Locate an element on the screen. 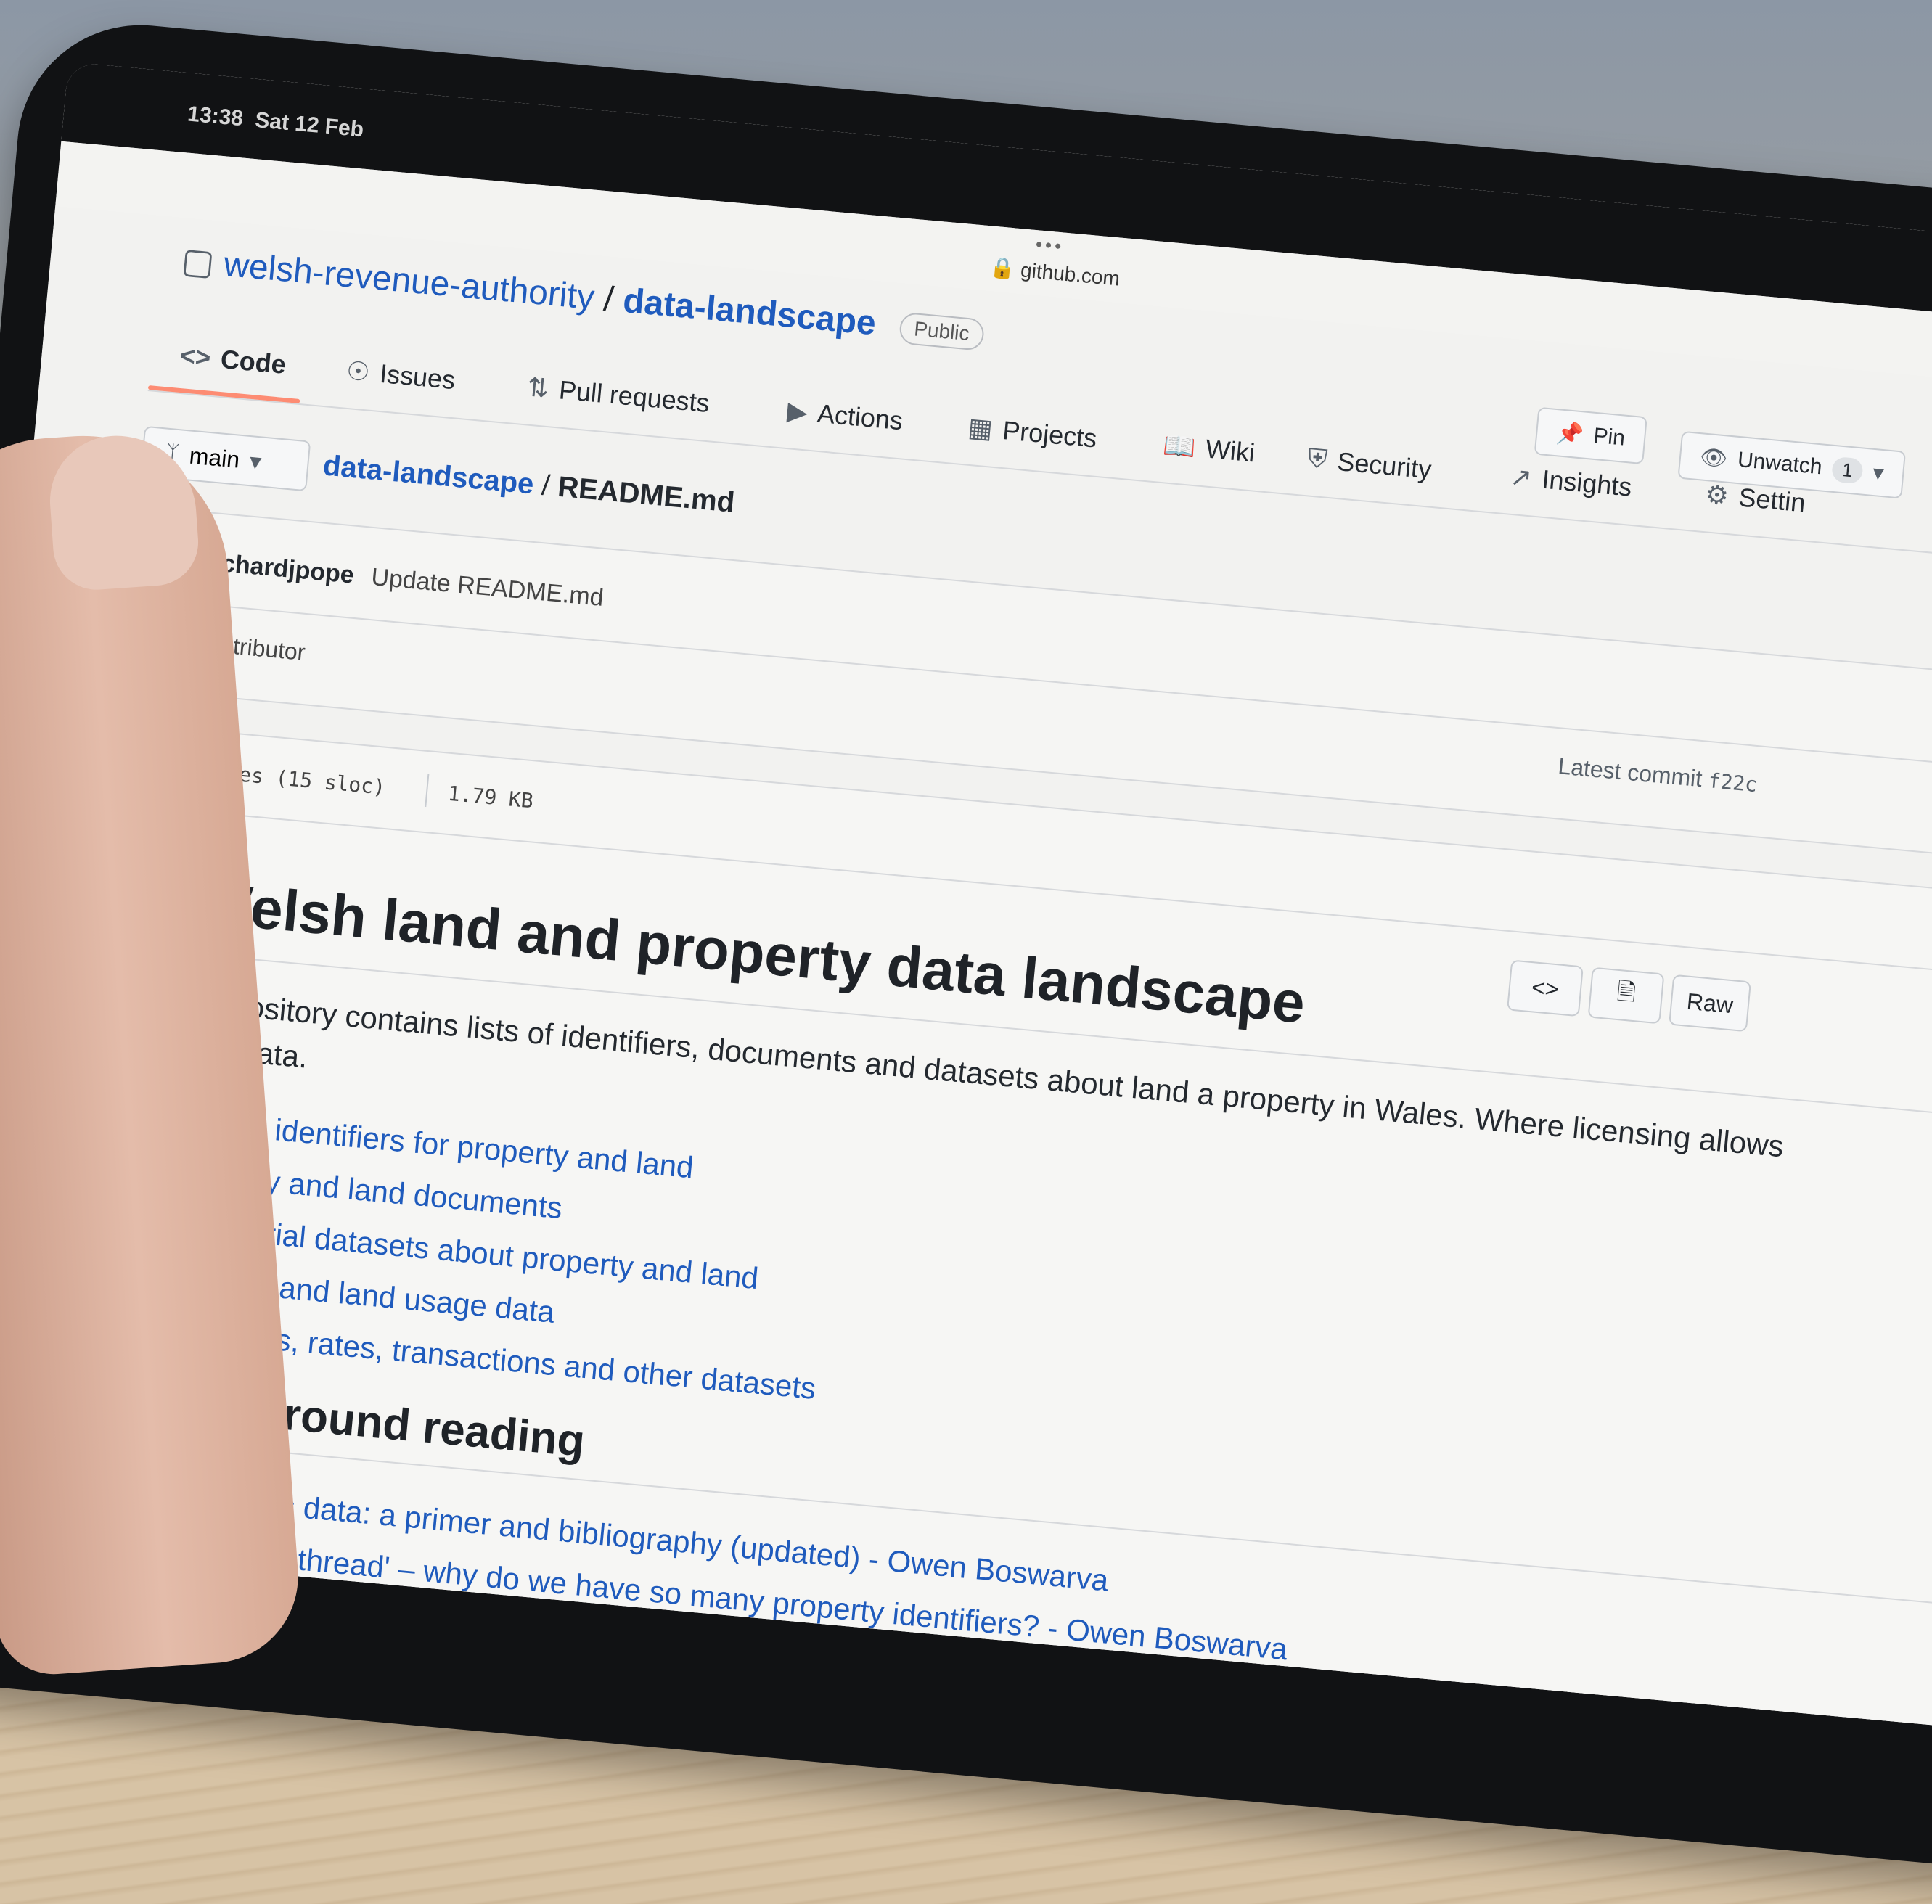 This screenshot has width=1932, height=1904. status-time: 13:38 Sat 12 Feb is located at coordinates (276, 122).